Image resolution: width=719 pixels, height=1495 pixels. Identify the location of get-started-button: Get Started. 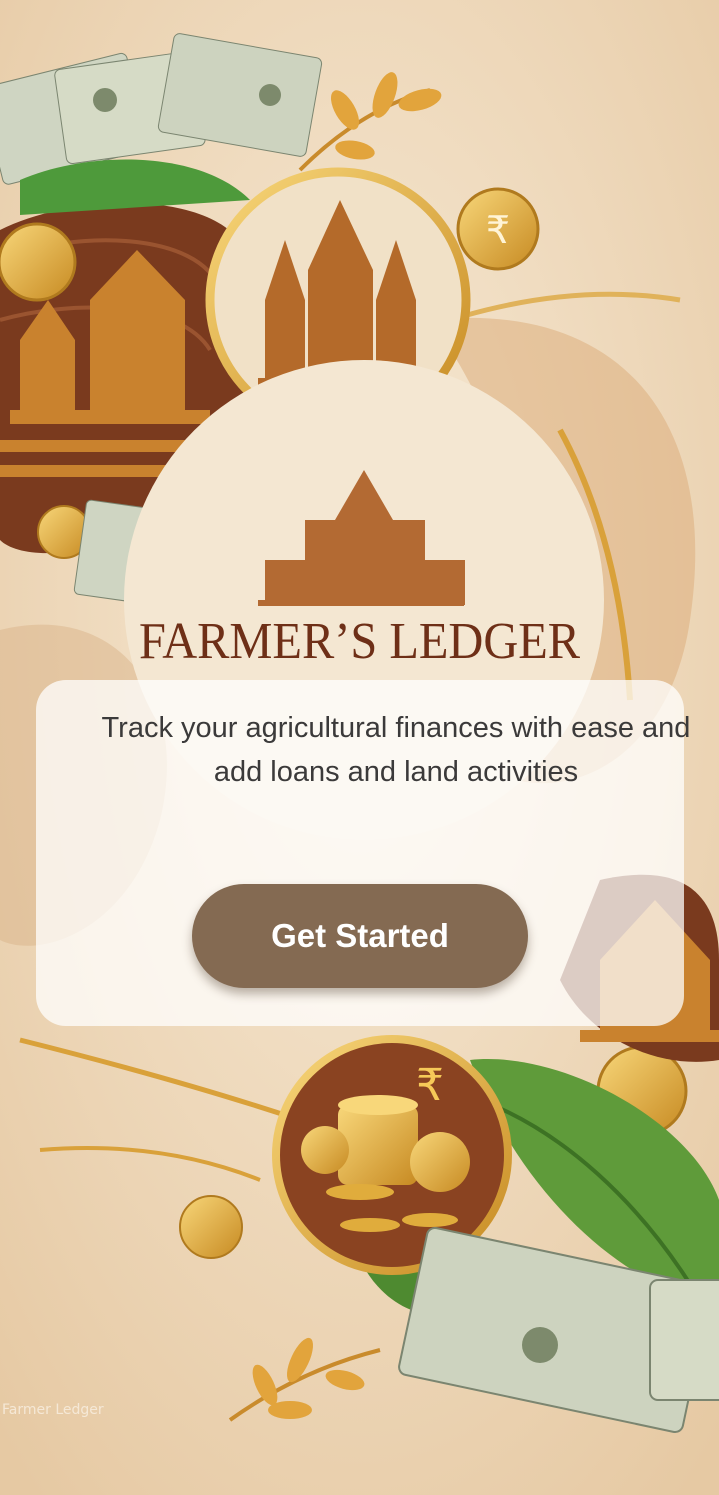
(360, 936).